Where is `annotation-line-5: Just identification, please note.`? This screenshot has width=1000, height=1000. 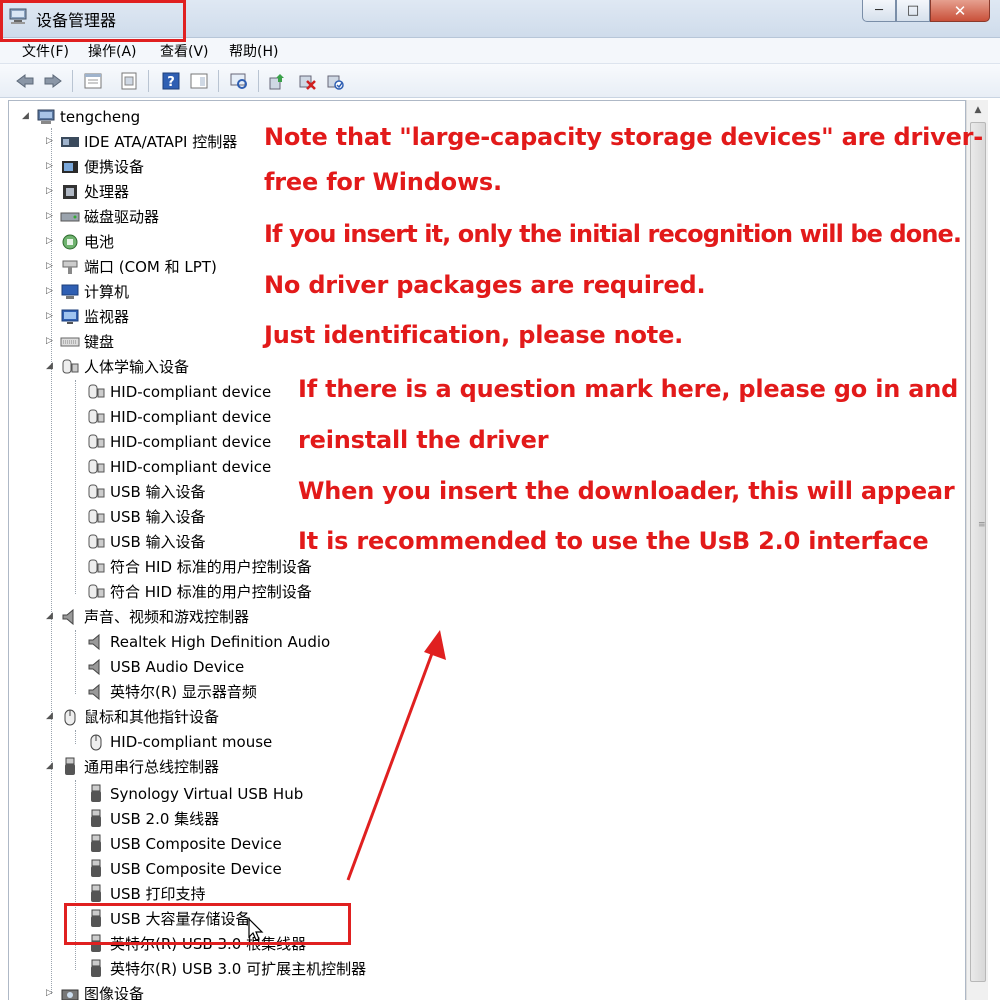
annotation-line-5: Just identification, please note. is located at coordinates (474, 335).